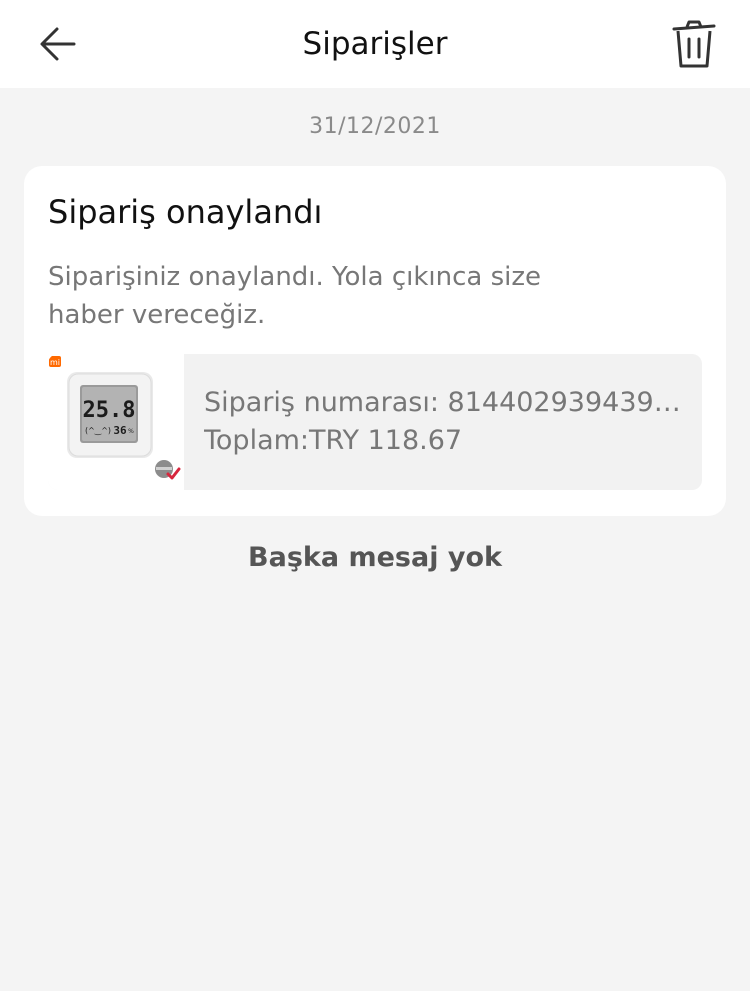 The image size is (750, 991). Describe the element at coordinates (375, 126) in the screenshot. I see `date-separator: 31/12/2021` at that location.